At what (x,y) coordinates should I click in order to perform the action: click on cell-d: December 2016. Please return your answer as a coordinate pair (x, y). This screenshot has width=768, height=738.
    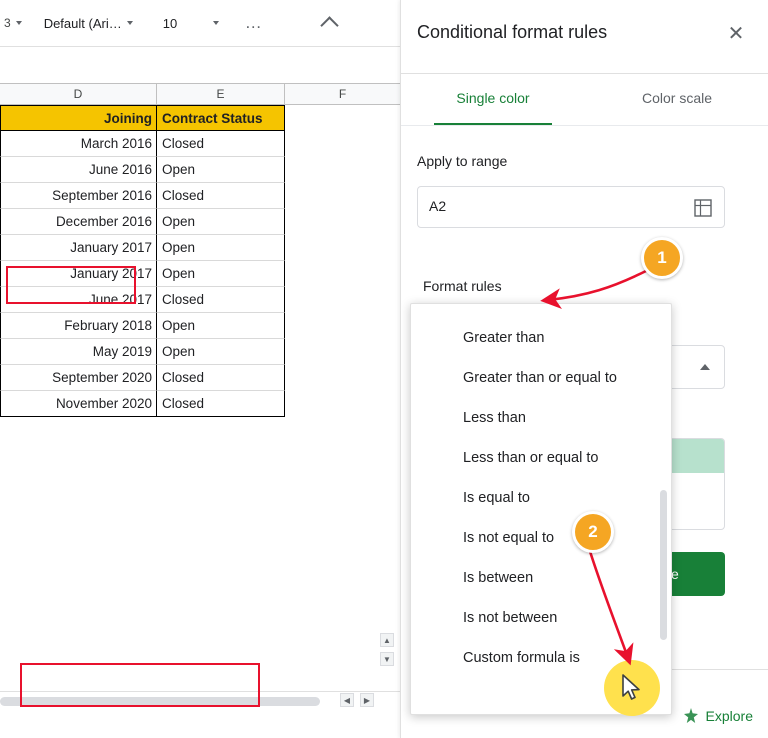
    Looking at the image, I should click on (78, 222).